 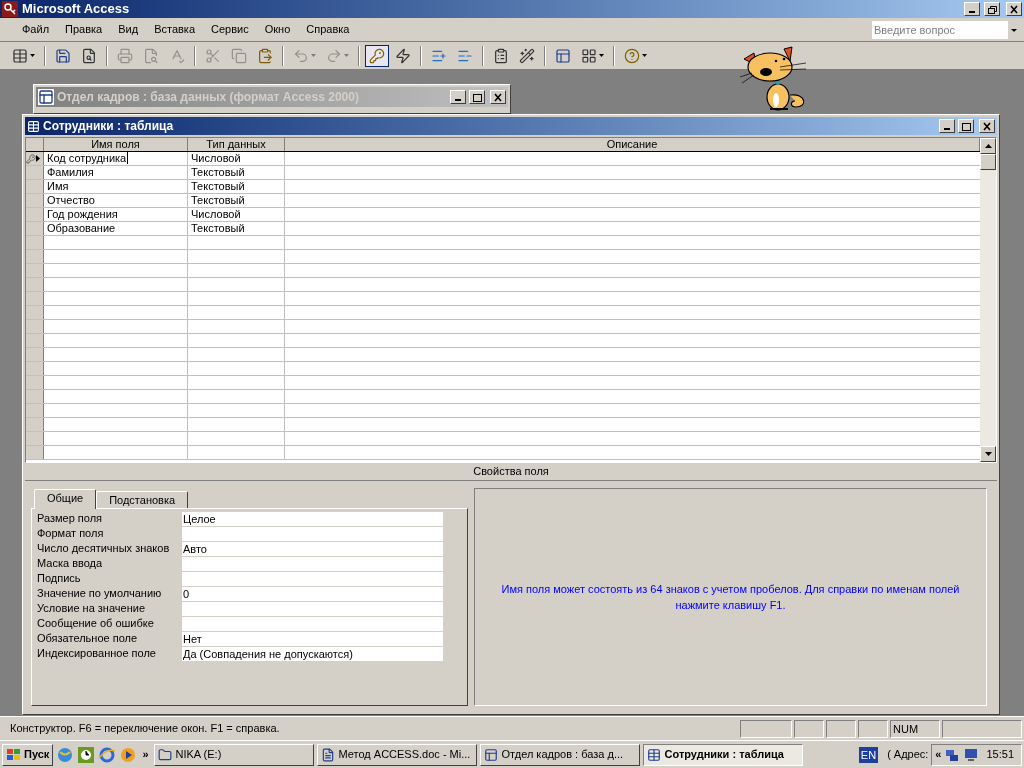 What do you see at coordinates (128, 29) in the screenshot?
I see `menu-item: Вид` at bounding box center [128, 29].